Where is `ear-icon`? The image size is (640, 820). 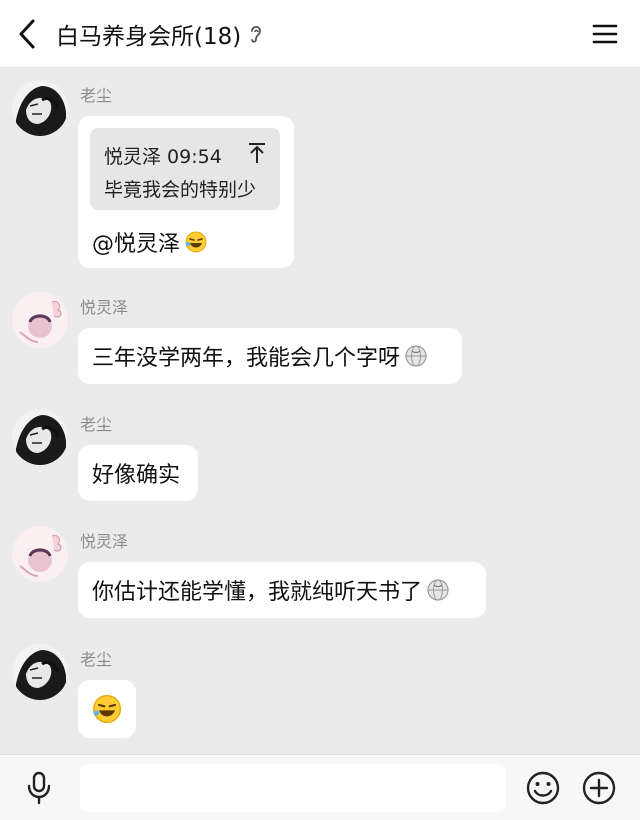
ear-icon is located at coordinates (257, 34).